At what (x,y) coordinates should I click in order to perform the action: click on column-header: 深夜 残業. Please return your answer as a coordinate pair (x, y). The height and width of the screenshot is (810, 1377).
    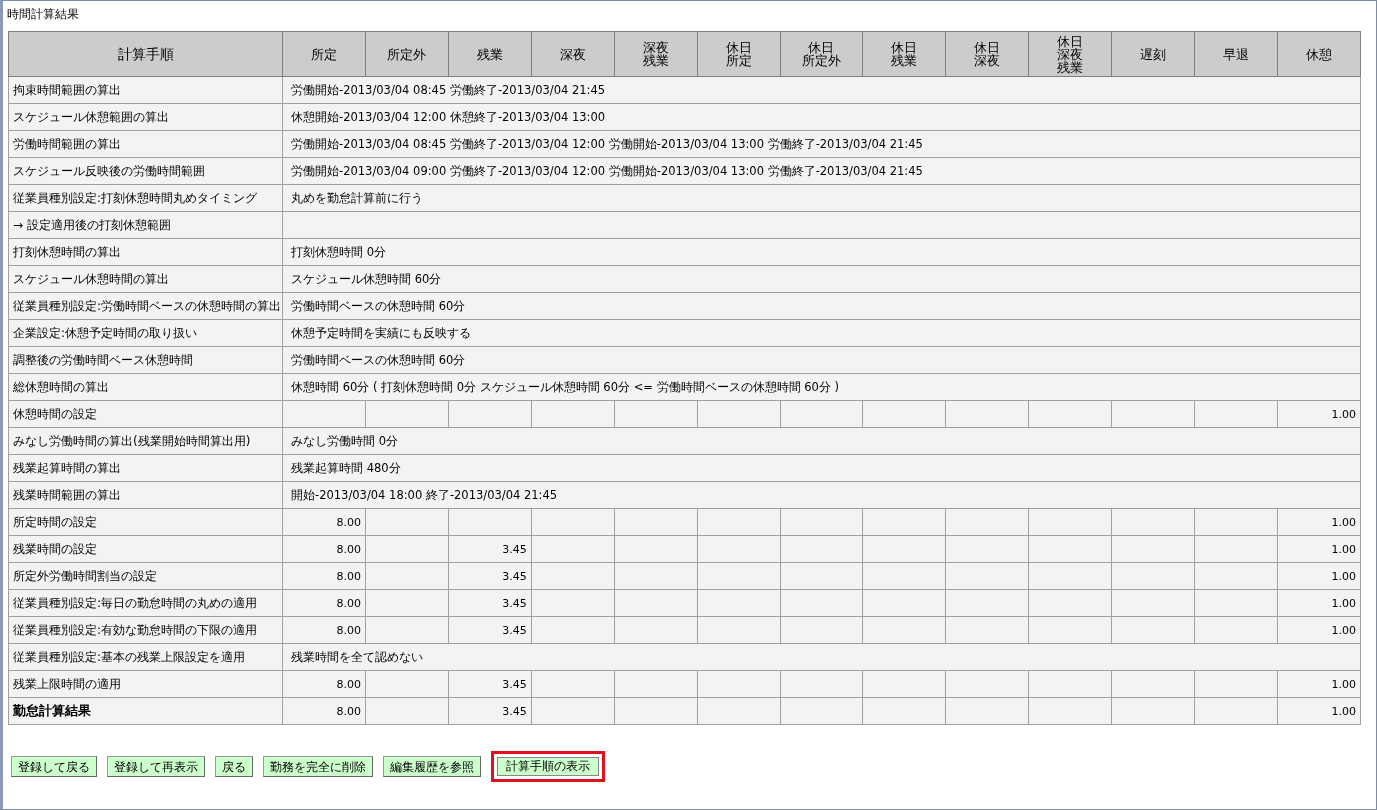
    Looking at the image, I should click on (656, 54).